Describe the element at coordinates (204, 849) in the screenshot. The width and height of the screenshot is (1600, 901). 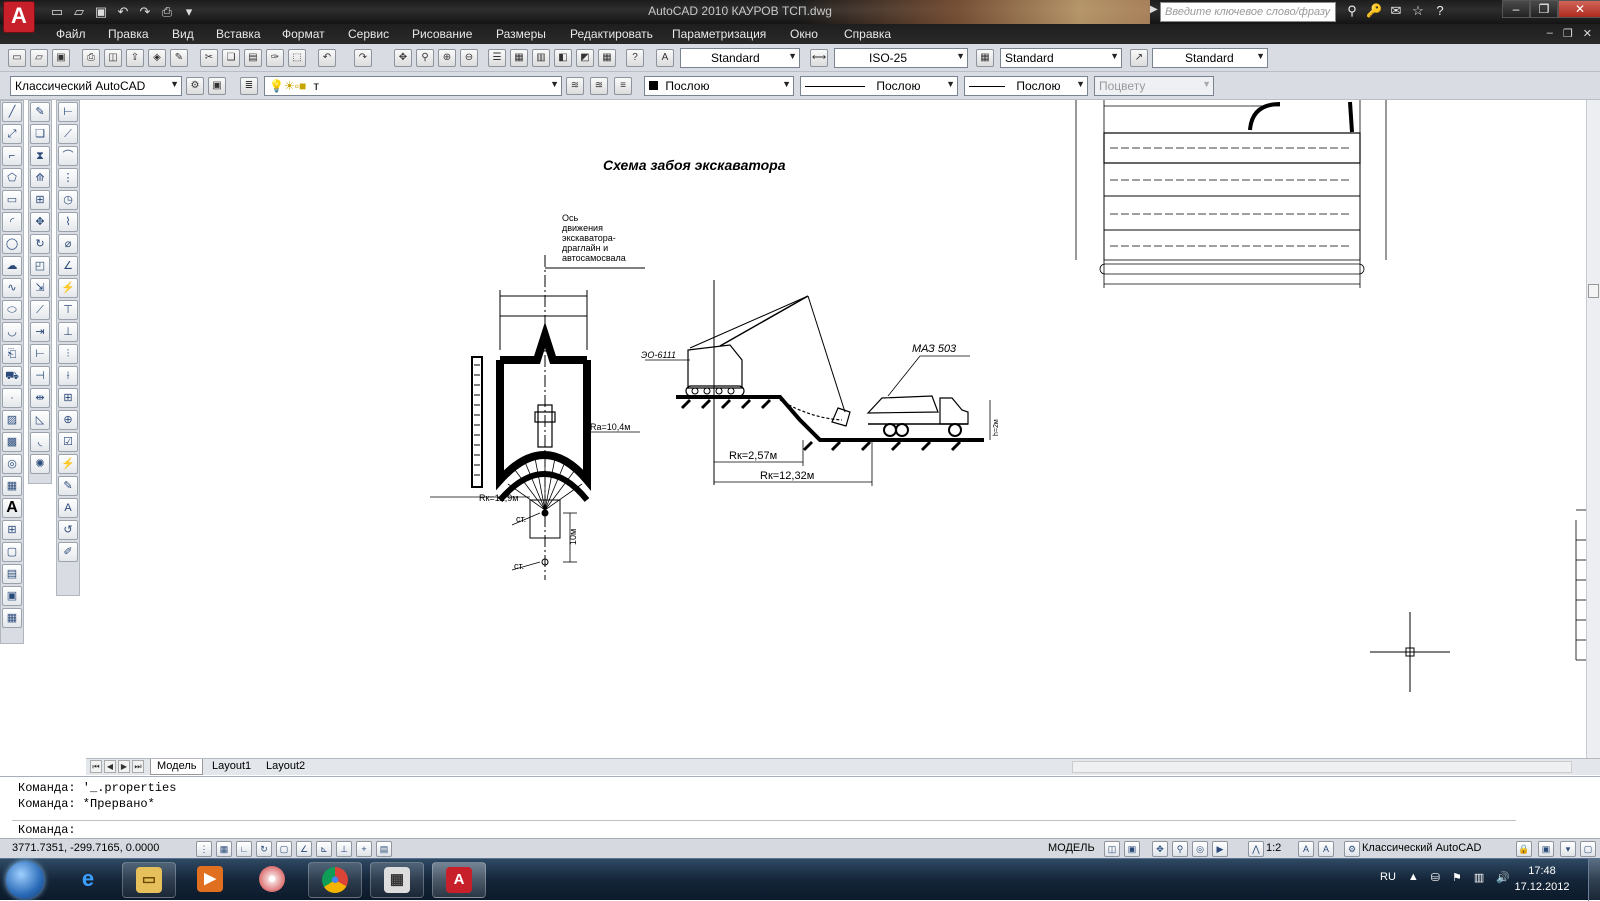
I see `snap-mode-icon: ⋮` at that location.